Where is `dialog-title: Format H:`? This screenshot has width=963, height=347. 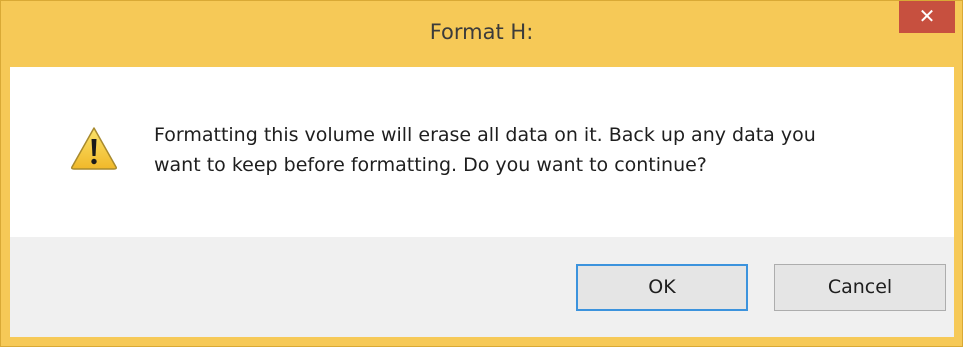
dialog-title: Format H: is located at coordinates (481, 32).